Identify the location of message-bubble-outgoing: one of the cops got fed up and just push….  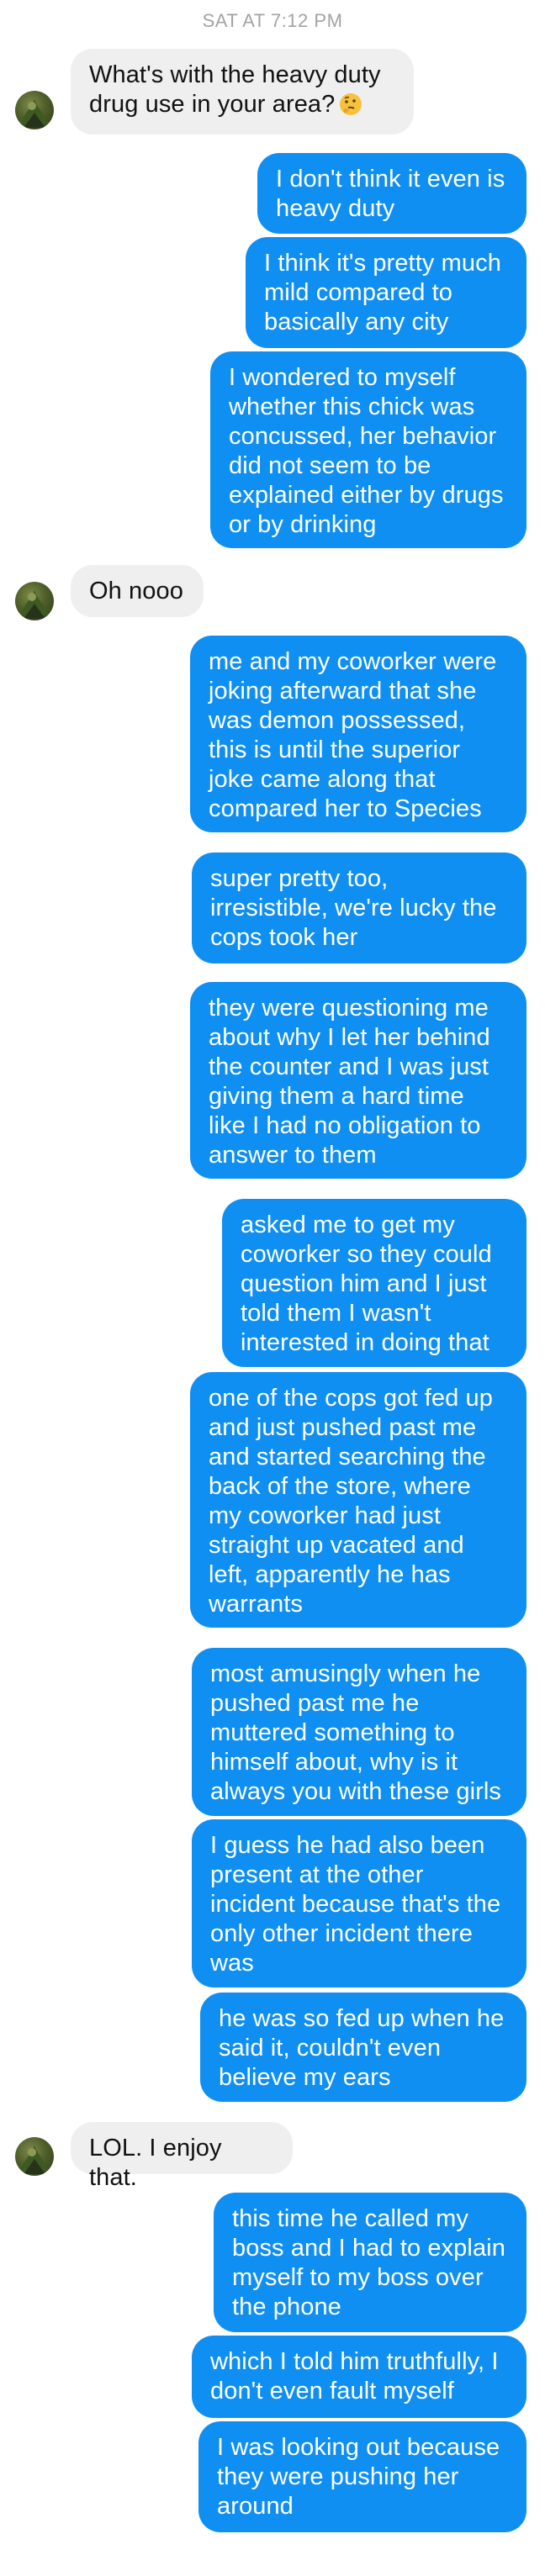
(358, 1500).